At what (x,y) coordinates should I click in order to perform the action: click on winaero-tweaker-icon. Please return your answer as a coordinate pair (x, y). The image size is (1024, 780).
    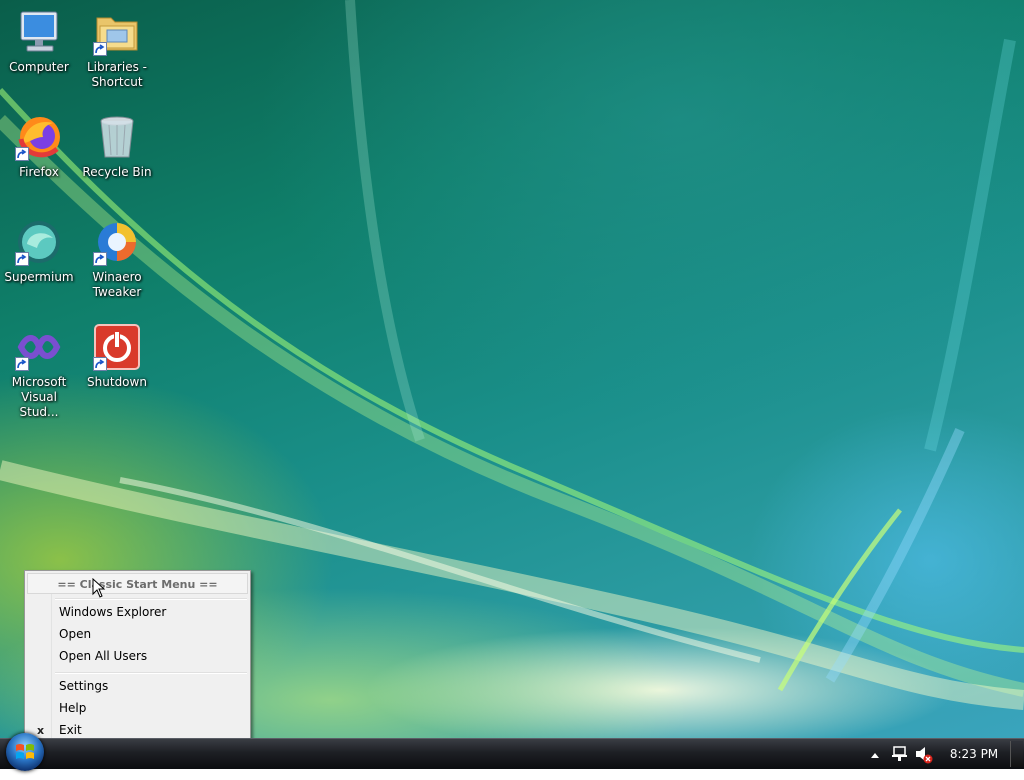
    Looking at the image, I should click on (117, 242).